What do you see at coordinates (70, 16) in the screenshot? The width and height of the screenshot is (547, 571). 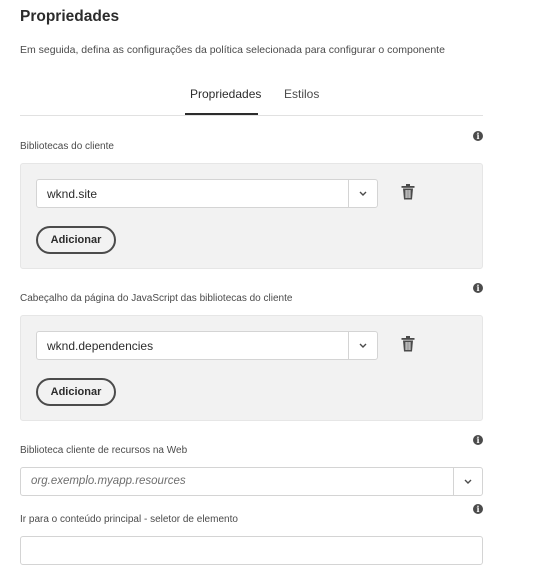 I see `page-title: Propriedades` at bounding box center [70, 16].